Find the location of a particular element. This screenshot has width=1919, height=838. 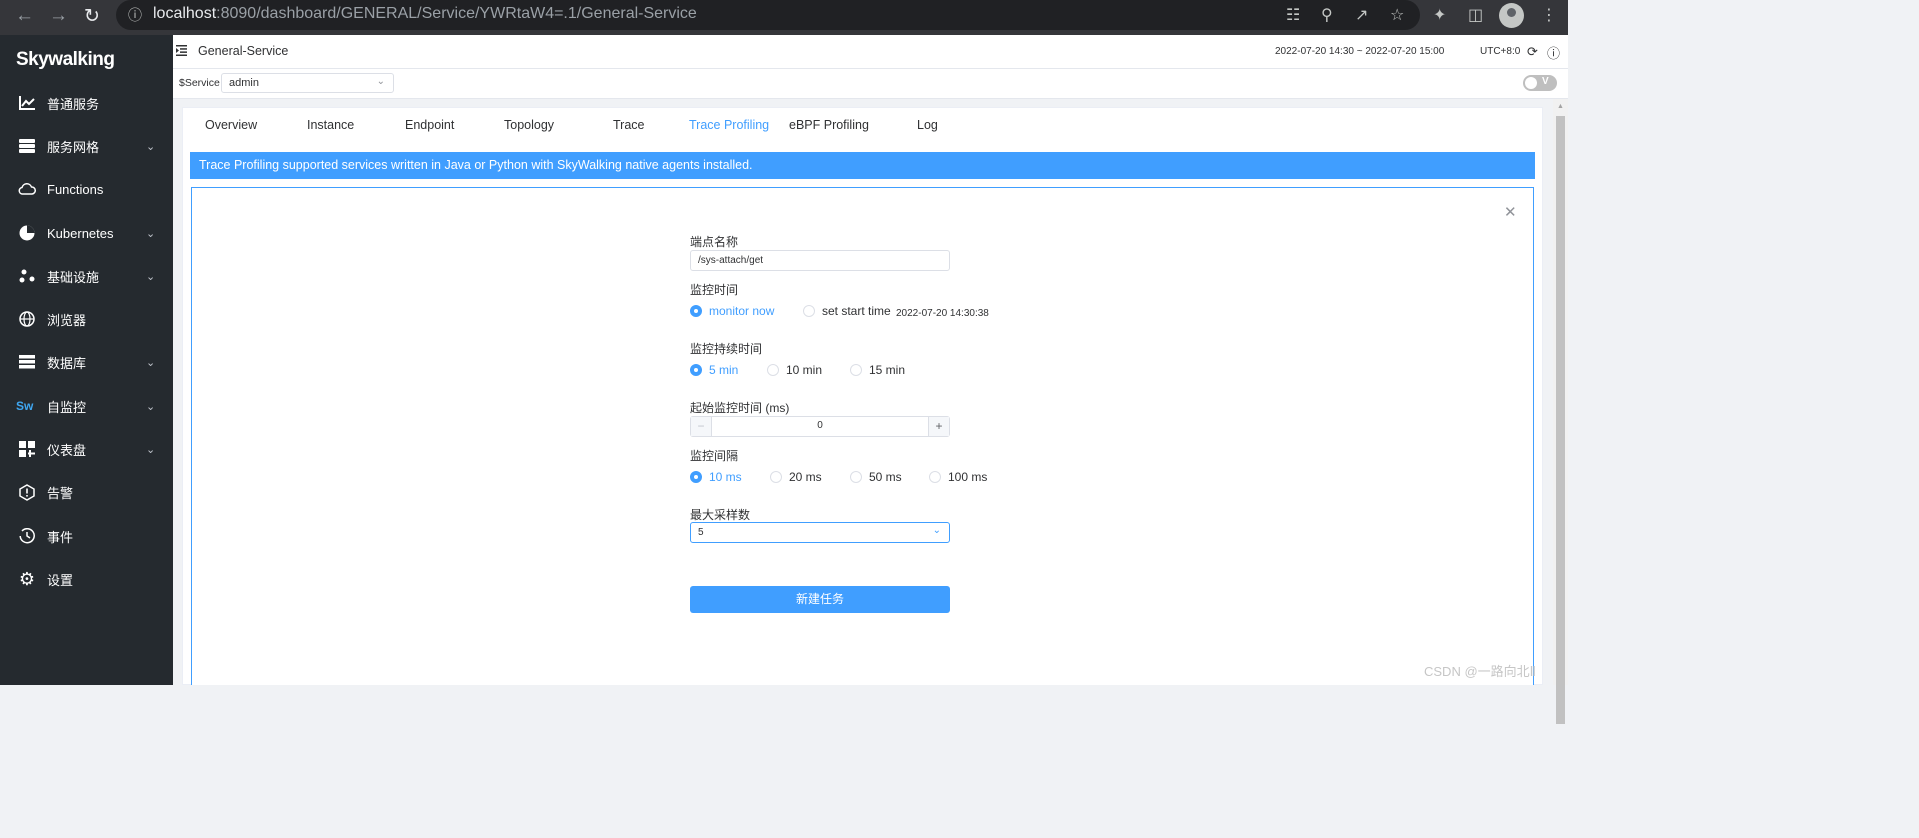

sidebar-item-self-observability: Sw 自监控 ⌄ is located at coordinates (86, 406).